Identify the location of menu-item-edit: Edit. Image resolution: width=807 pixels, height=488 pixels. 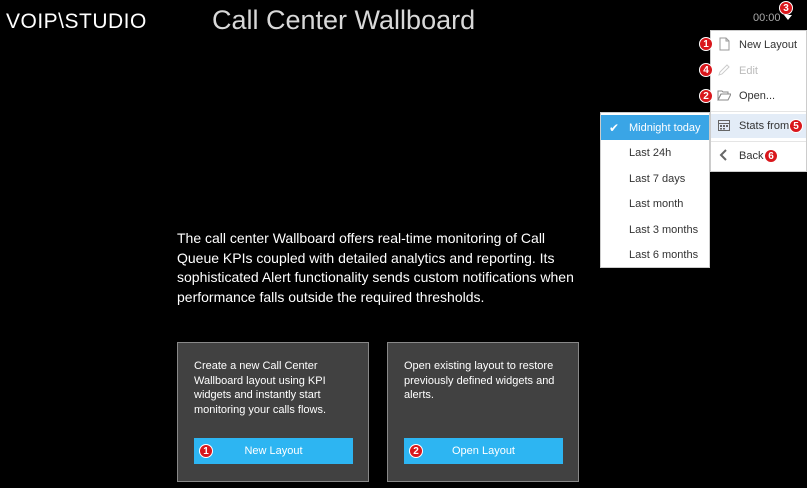
(758, 71).